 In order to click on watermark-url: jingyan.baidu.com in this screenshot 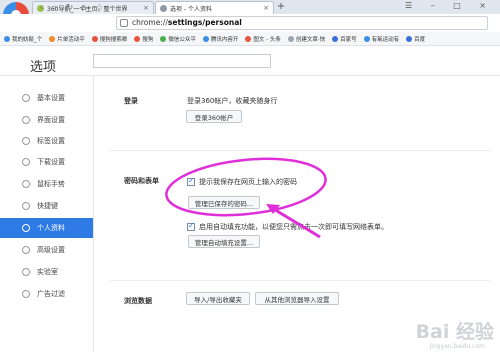, I will do `click(457, 346)`.